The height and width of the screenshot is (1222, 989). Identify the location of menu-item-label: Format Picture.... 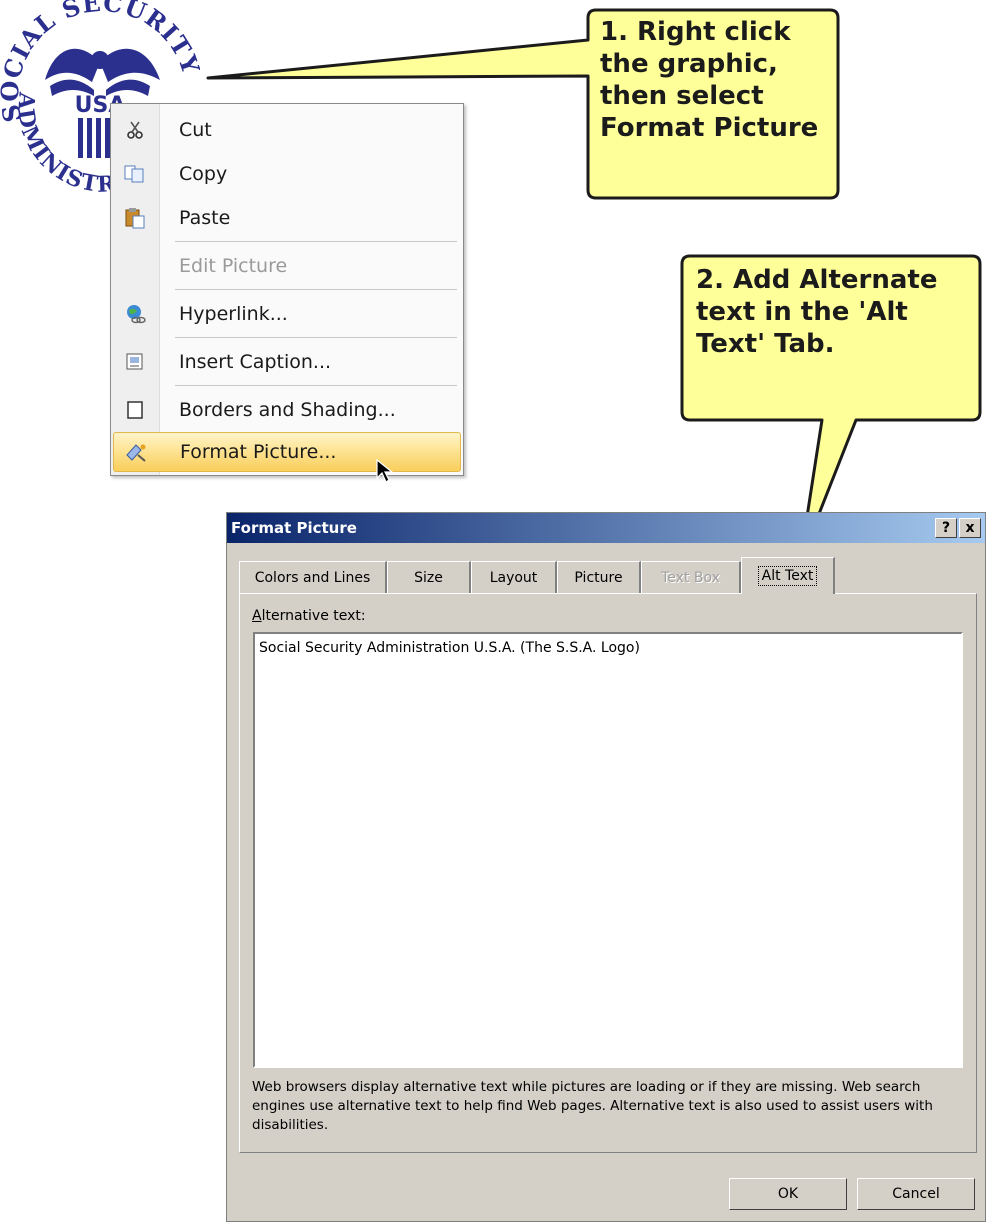
(258, 452).